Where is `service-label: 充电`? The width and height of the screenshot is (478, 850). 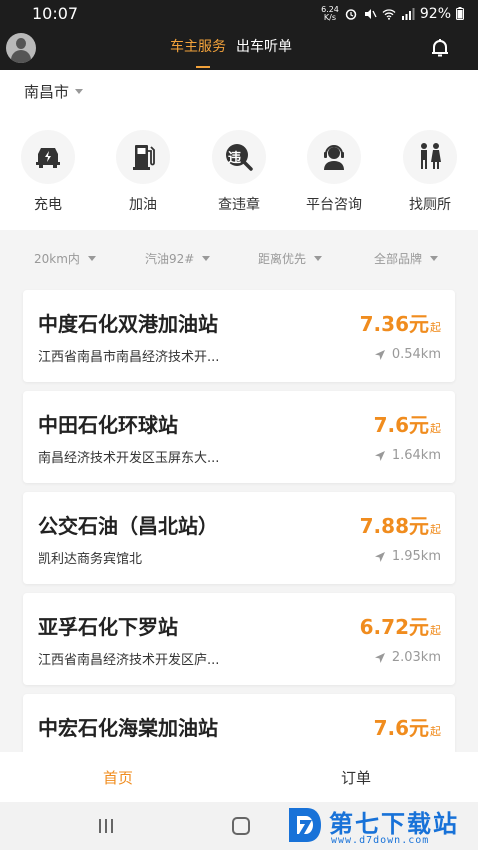
service-label: 充电 is located at coordinates (48, 205).